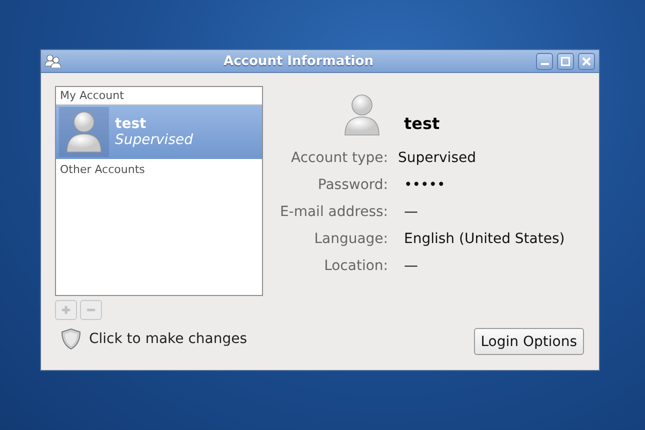  Describe the element at coordinates (333, 212) in the screenshot. I see `field-label: E-mail address:` at that location.